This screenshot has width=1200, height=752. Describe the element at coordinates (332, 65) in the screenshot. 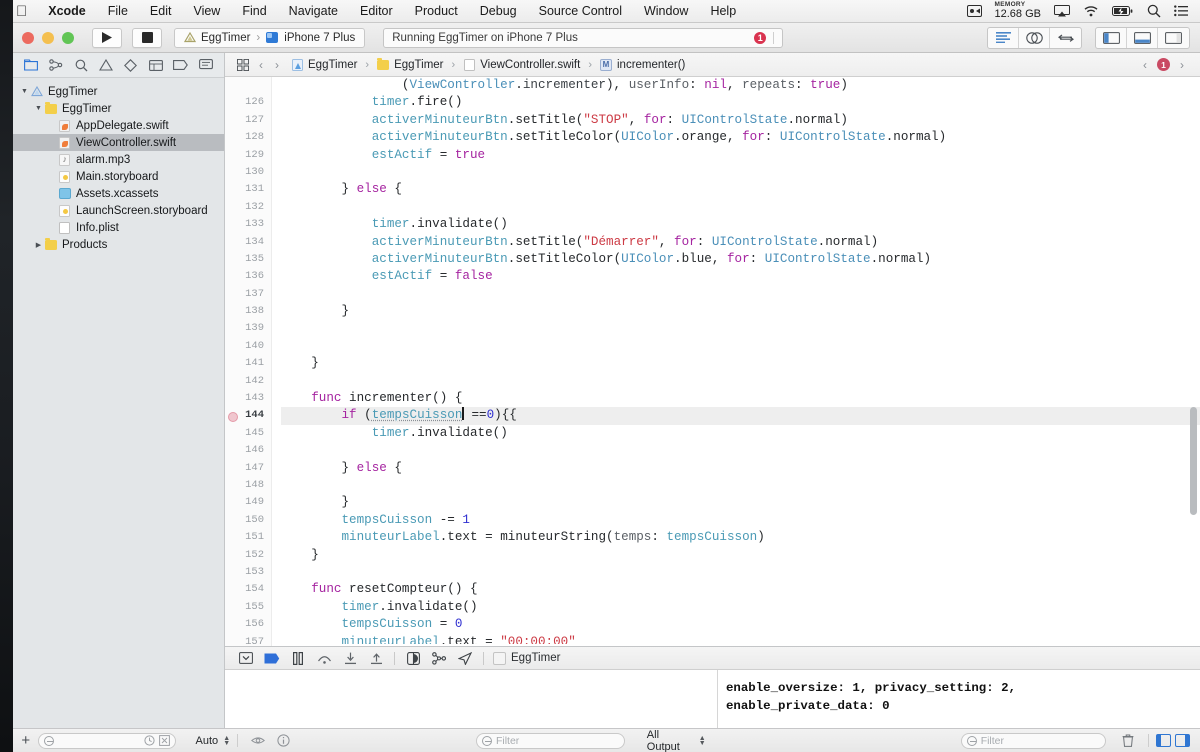

I see `breadcrumb-item-project: EggTimer` at that location.